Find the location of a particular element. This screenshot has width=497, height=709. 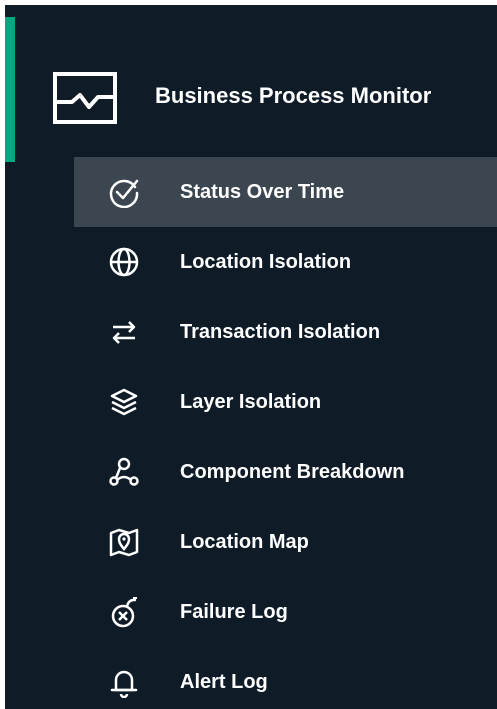

sidebar-item-location-map: Location Map is located at coordinates (285, 542).